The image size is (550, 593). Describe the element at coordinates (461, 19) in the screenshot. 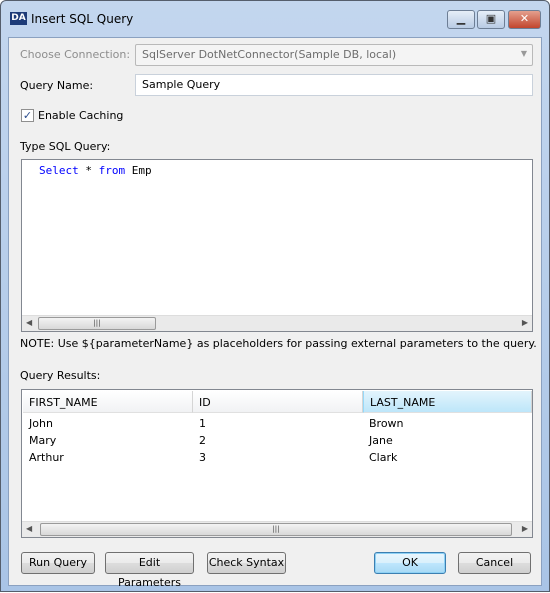

I see `minimize-button: ▁` at that location.